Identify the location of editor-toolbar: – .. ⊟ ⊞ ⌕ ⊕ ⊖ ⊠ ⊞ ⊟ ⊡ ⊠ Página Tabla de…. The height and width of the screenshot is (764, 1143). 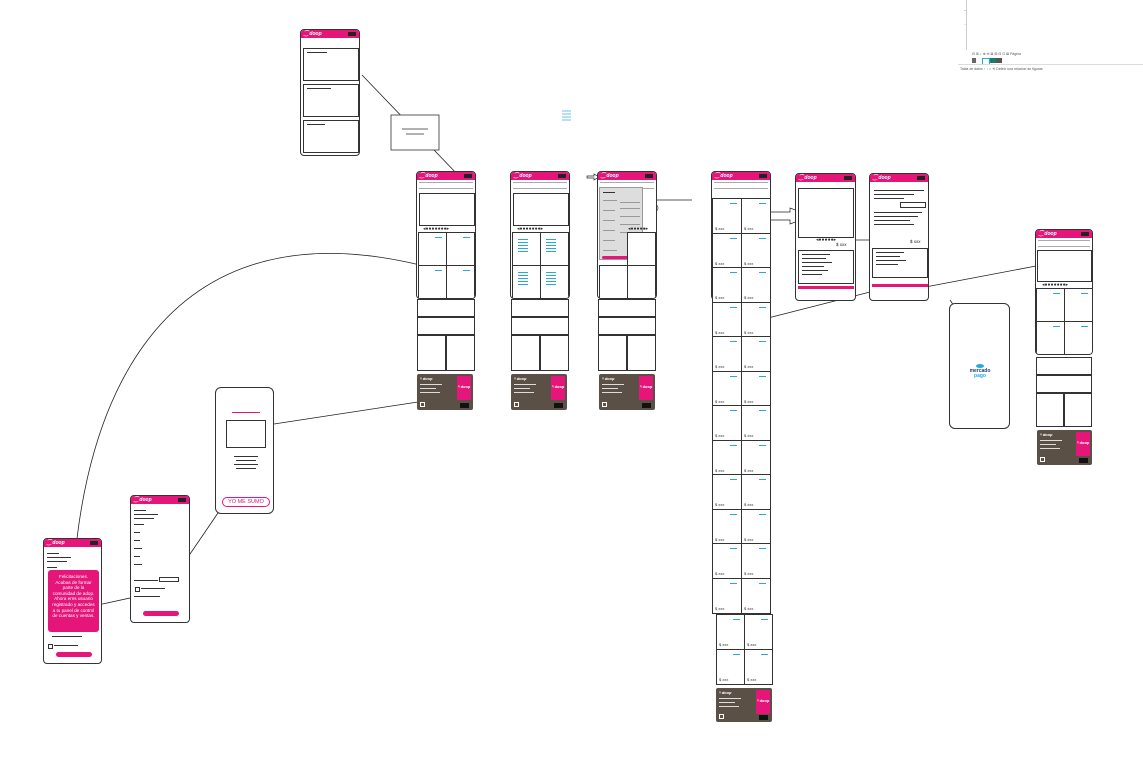
(1050, 39).